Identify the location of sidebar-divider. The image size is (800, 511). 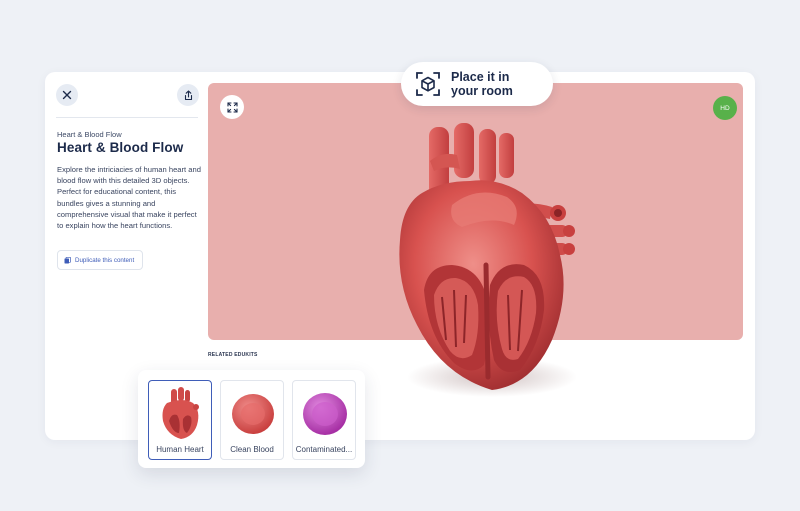
(127, 117).